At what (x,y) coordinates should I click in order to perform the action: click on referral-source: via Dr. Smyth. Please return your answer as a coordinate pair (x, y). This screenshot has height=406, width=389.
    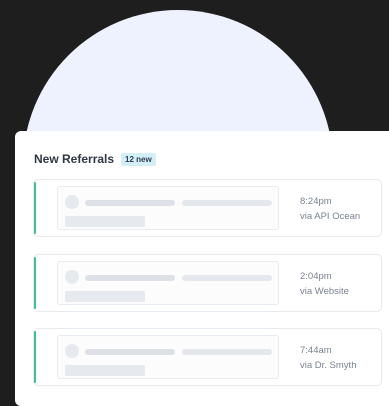
    Looking at the image, I should click on (328, 365).